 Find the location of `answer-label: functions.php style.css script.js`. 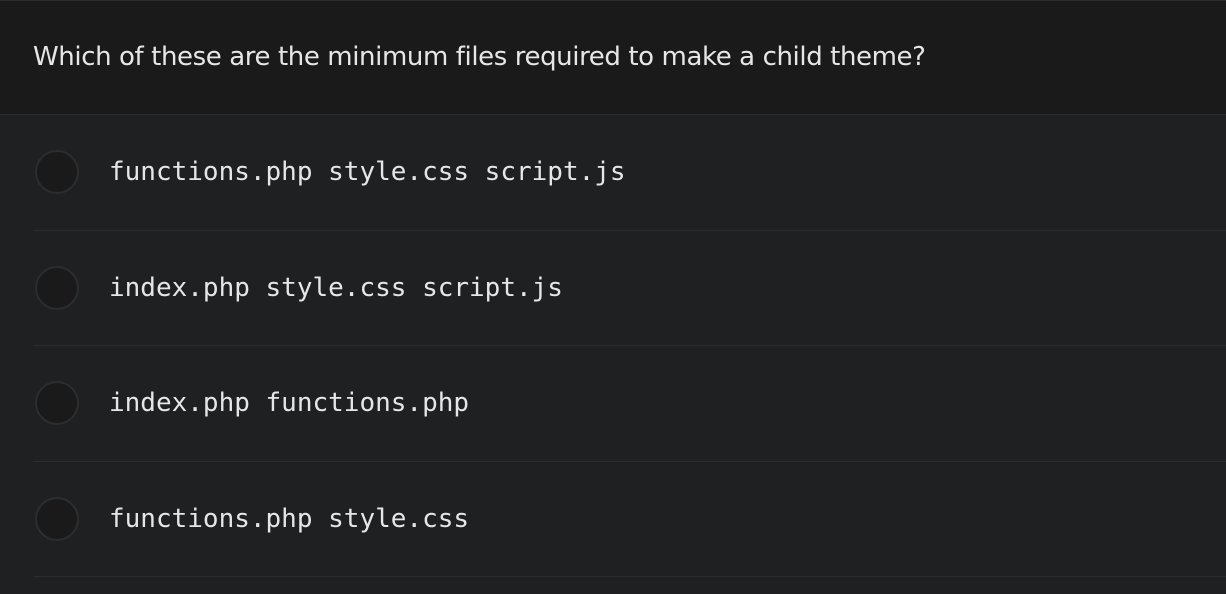

answer-label: functions.php style.css script.js is located at coordinates (367, 172).